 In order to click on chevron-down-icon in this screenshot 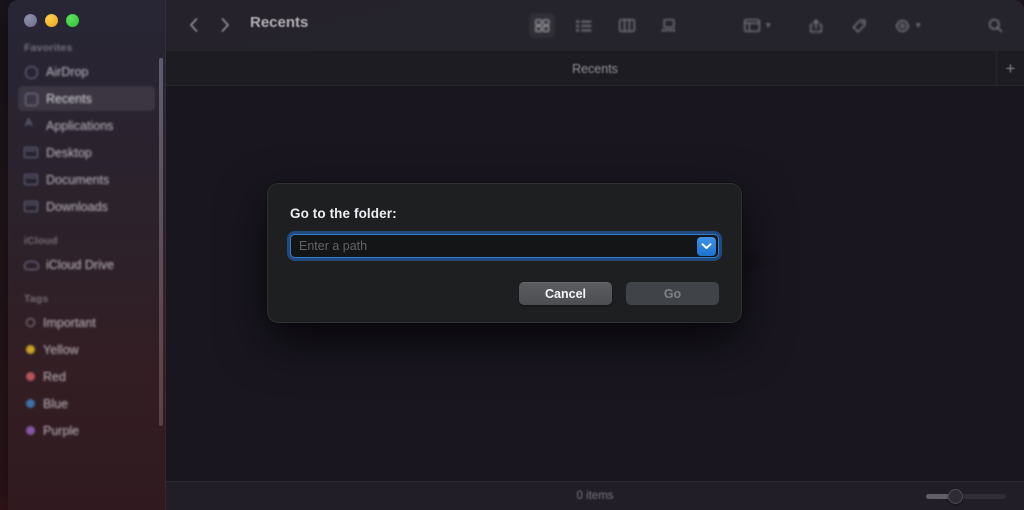, I will do `click(706, 246)`.